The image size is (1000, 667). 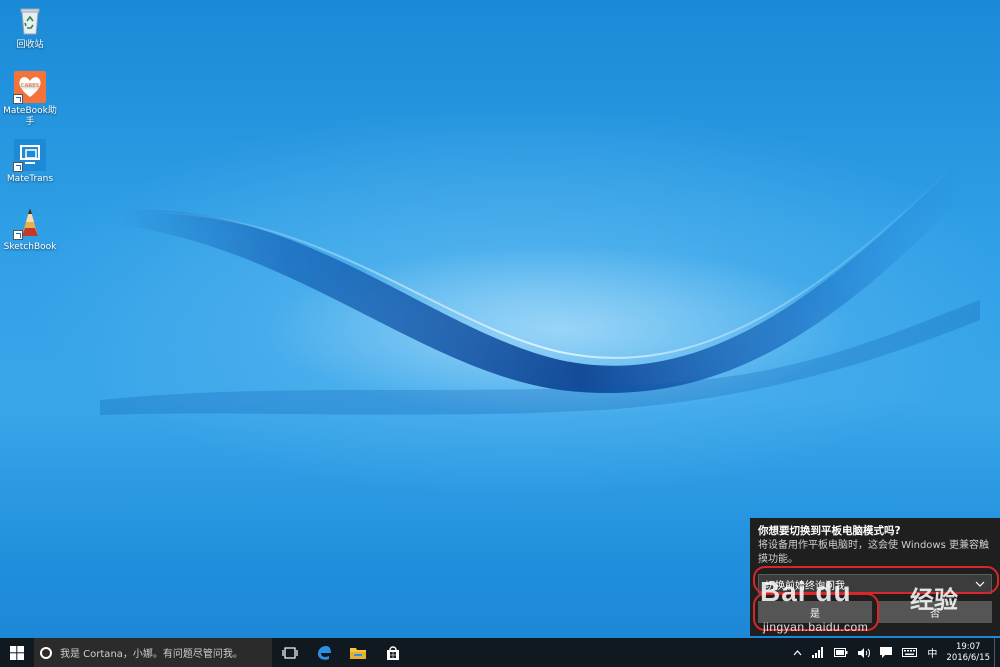 I want to click on show-desktop-button, so click(x=997, y=652).